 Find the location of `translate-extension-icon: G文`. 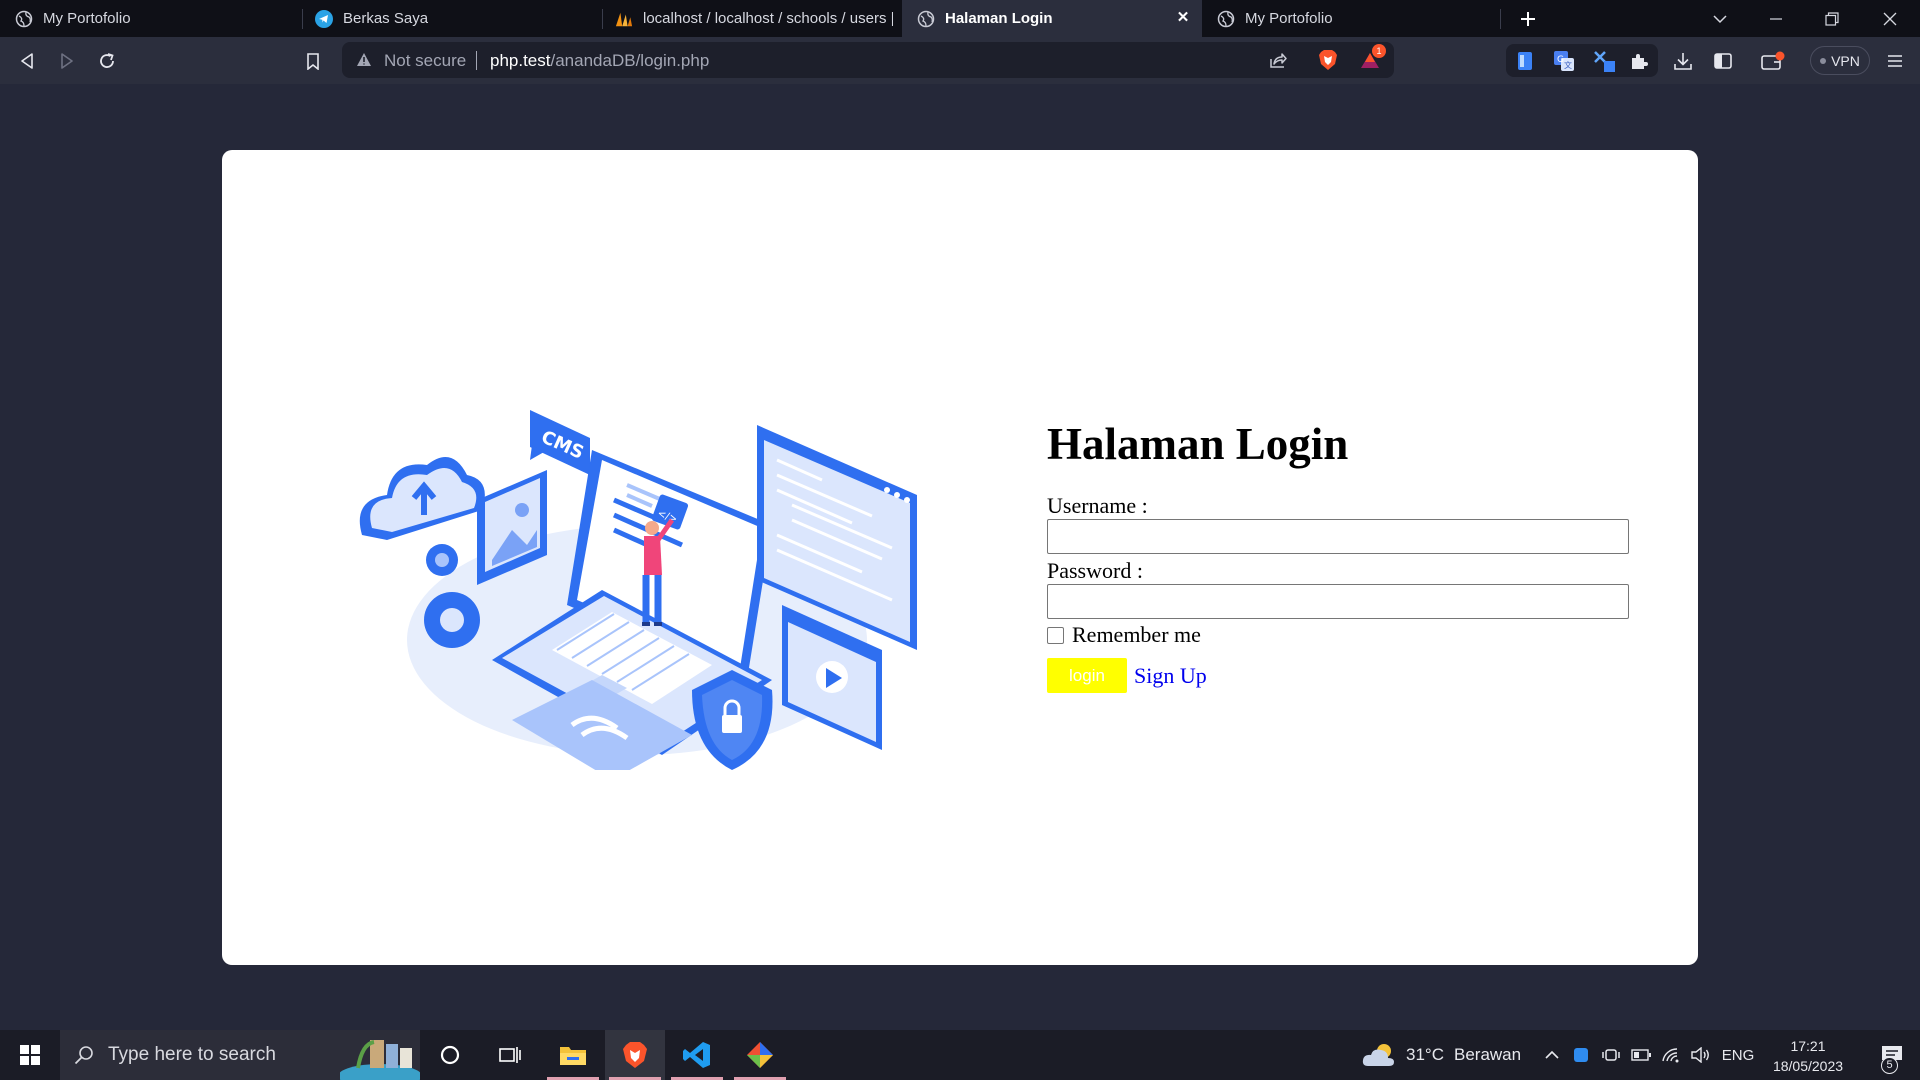

translate-extension-icon: G文 is located at coordinates (1564, 61).